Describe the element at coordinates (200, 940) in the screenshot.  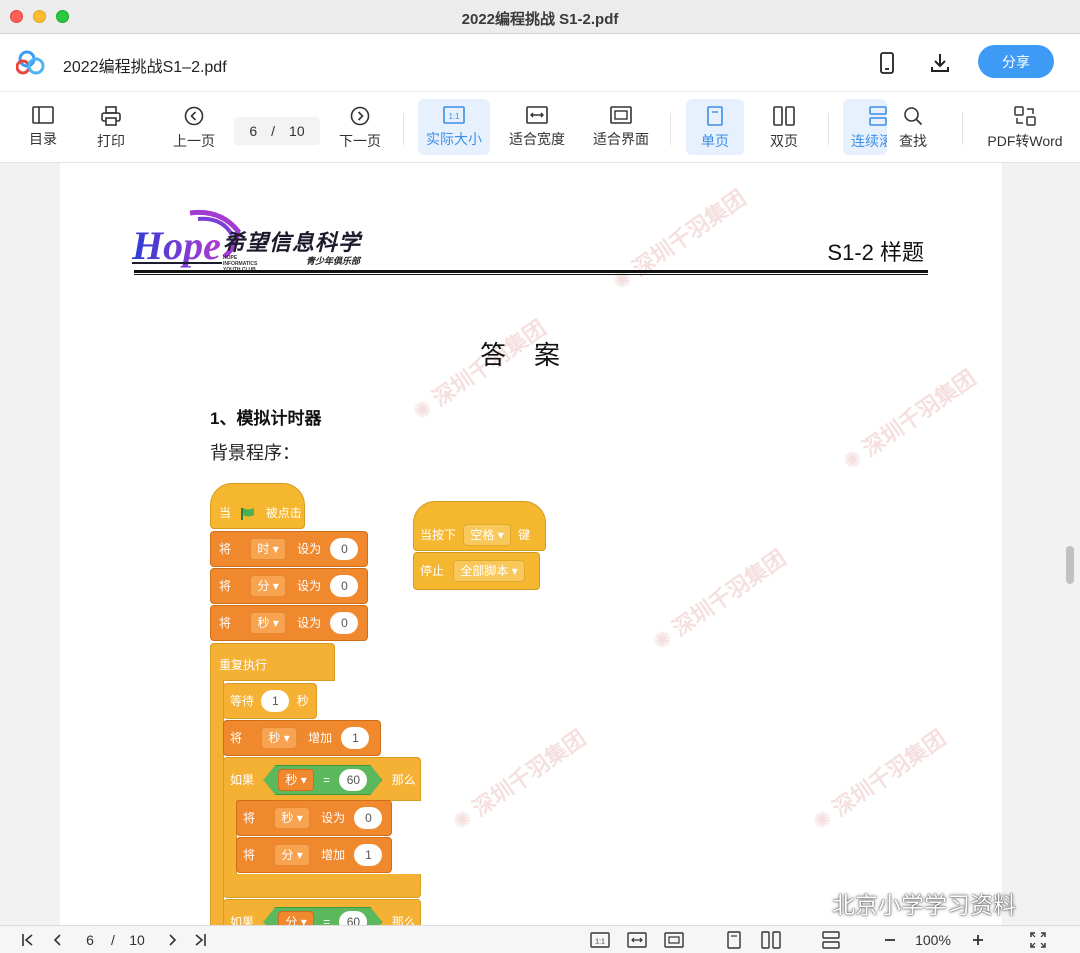
I see `last-page-icon` at that location.